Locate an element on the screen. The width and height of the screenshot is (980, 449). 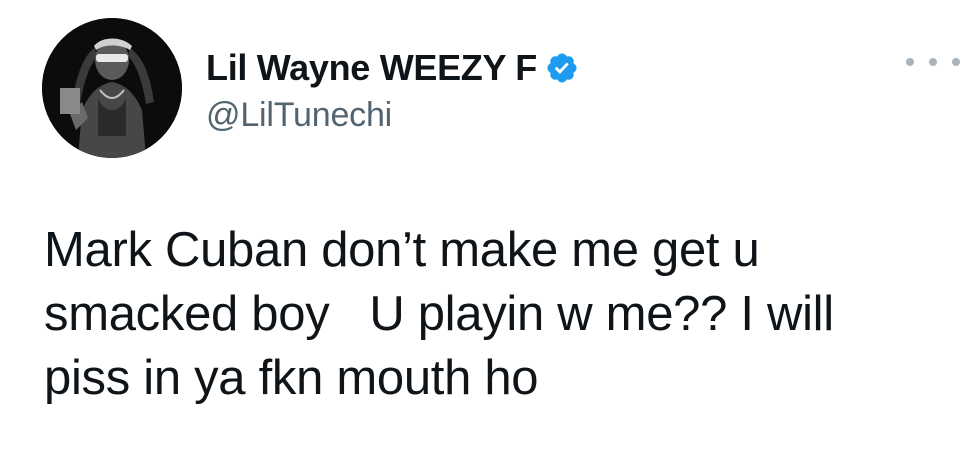
author-name-row: Lil Wayne WEEZY F is located at coordinates (392, 68).